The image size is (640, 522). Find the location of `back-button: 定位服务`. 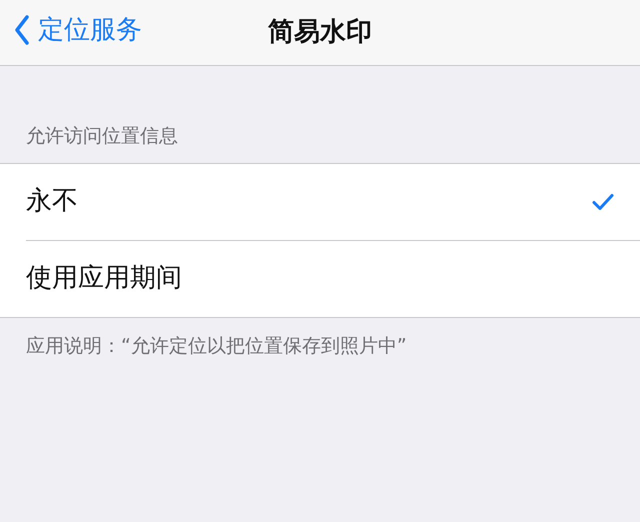

back-button: 定位服务 is located at coordinates (71, 30).